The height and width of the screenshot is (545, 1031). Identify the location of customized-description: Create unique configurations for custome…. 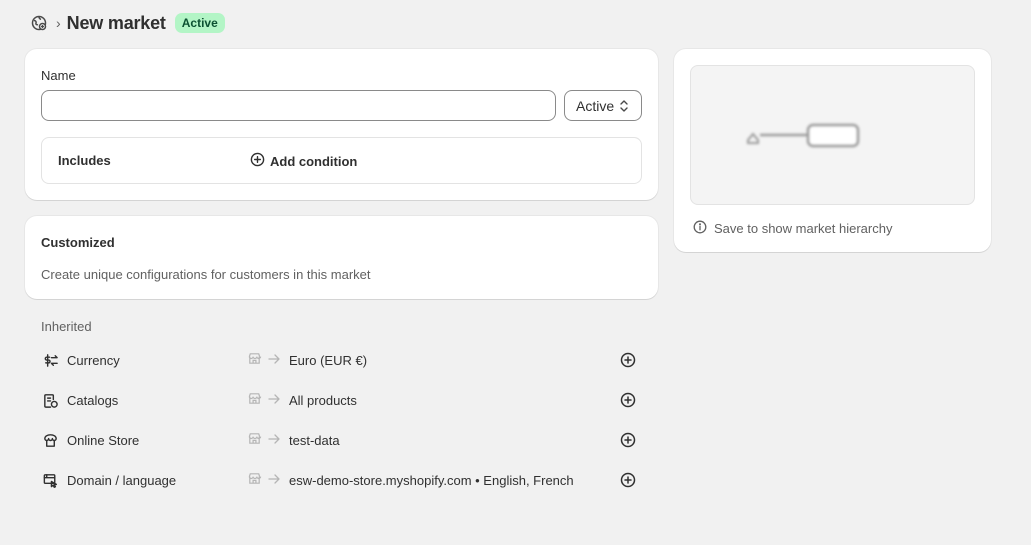
(206, 274).